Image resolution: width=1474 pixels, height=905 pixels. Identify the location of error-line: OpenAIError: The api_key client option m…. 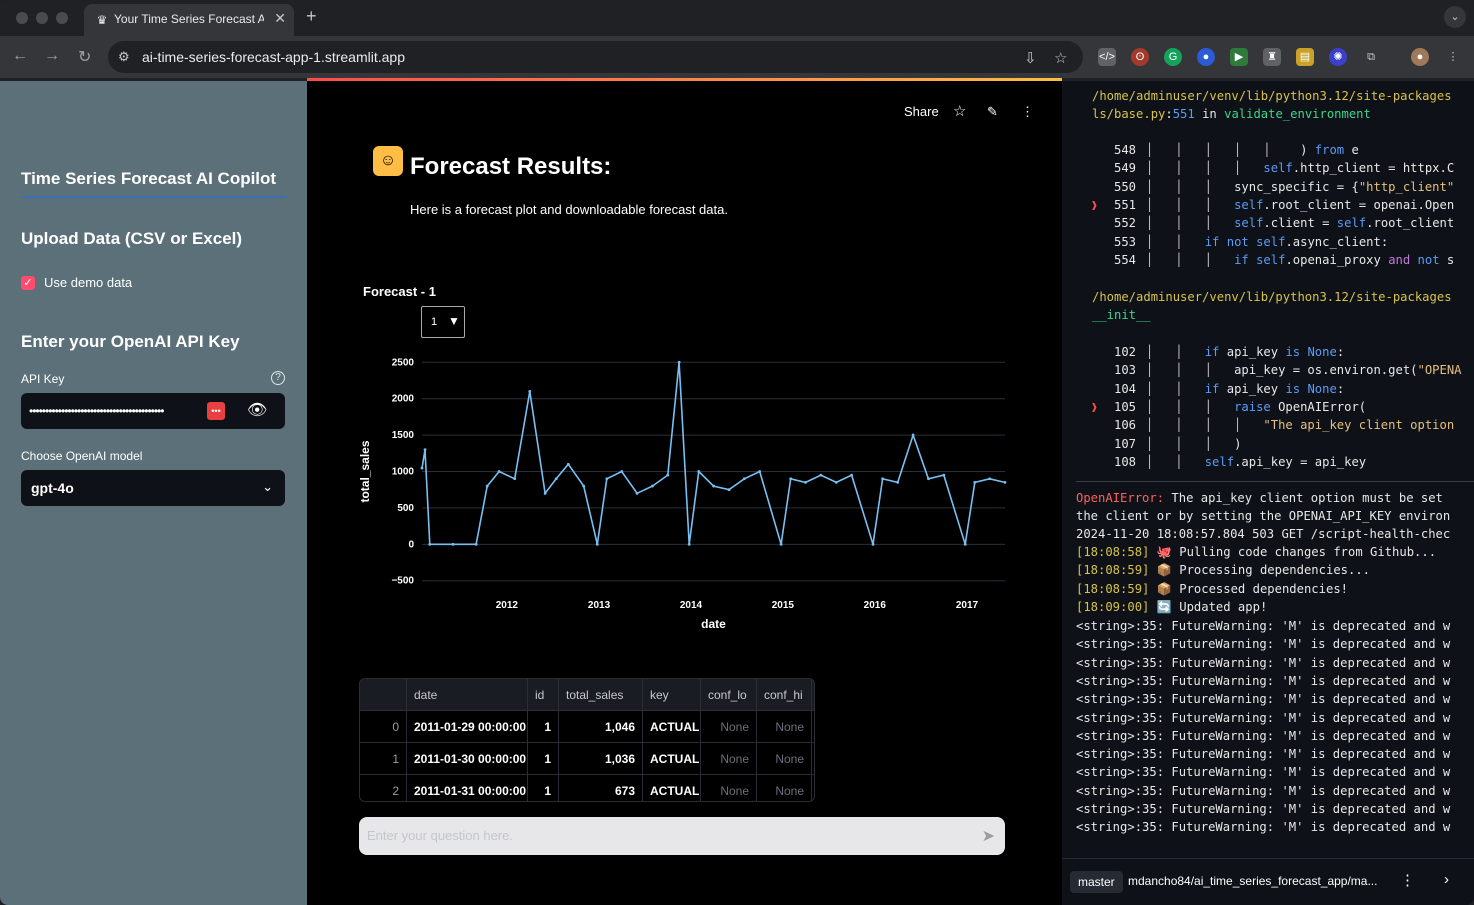
(1259, 498).